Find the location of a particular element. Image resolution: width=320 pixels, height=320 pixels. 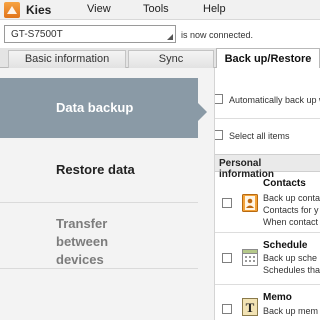

memo-desc-line1: Back up mem is located at coordinates (291, 311).